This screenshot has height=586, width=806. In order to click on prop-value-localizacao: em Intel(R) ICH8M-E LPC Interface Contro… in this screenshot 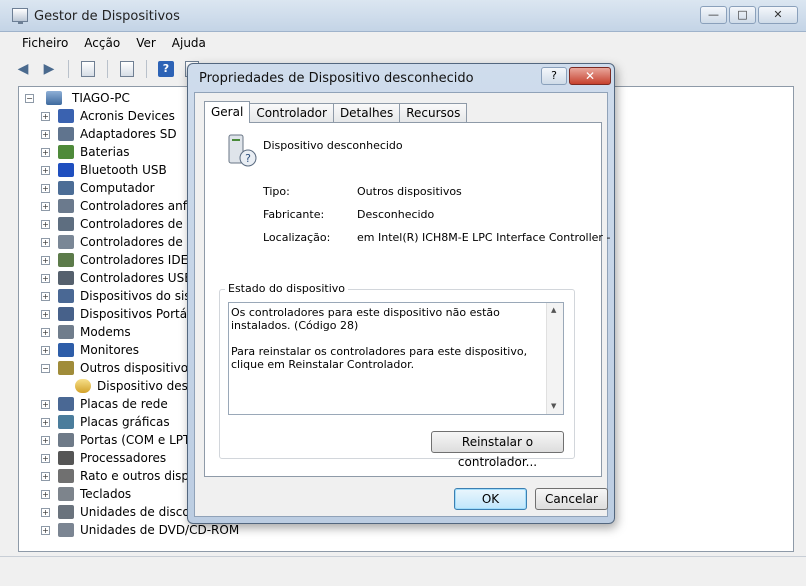, I will do `click(484, 237)`.